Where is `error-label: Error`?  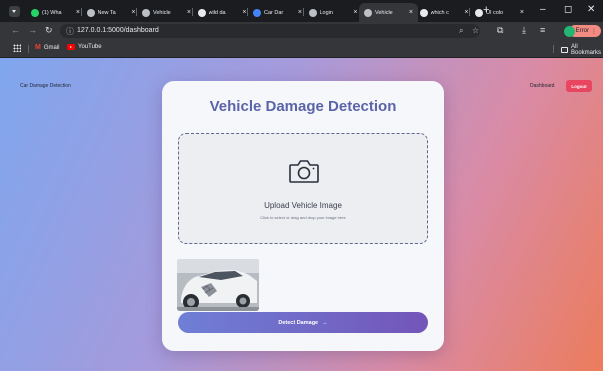
error-label: Error is located at coordinates (582, 31).